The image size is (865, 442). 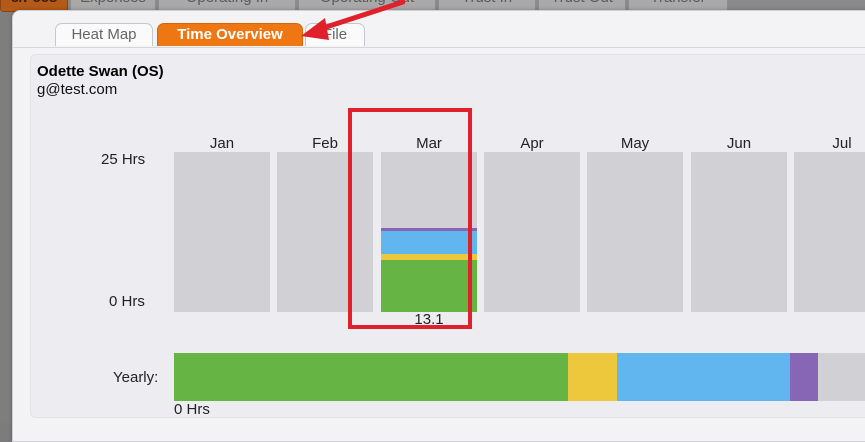 What do you see at coordinates (104, 34) in the screenshot?
I see `tab-heat-map: Heat Map` at bounding box center [104, 34].